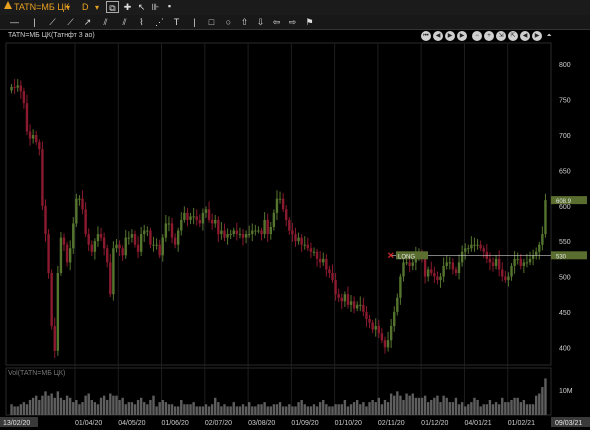 This screenshot has width=590, height=430. Describe the element at coordinates (261, 423) in the screenshot. I see `x-tick-label: 03/08/20` at that location.